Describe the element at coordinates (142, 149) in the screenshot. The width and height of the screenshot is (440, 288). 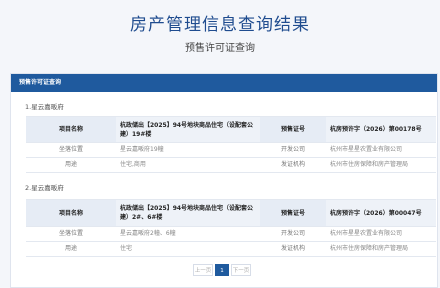
I see `location-value: 星云嘉畈府19幢` at that location.